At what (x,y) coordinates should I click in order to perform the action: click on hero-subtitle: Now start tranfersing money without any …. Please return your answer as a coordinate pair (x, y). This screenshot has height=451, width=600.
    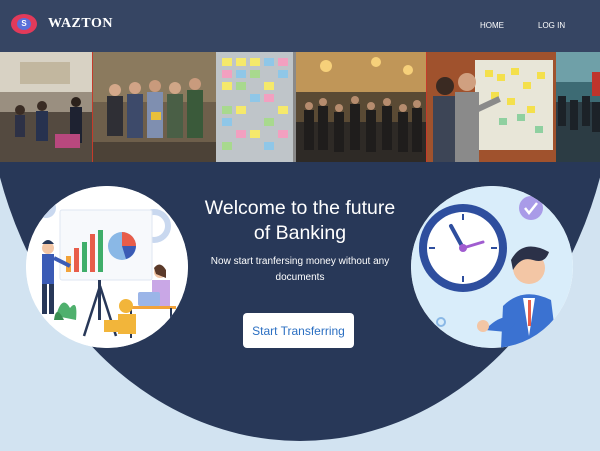
    Looking at the image, I should click on (300, 269).